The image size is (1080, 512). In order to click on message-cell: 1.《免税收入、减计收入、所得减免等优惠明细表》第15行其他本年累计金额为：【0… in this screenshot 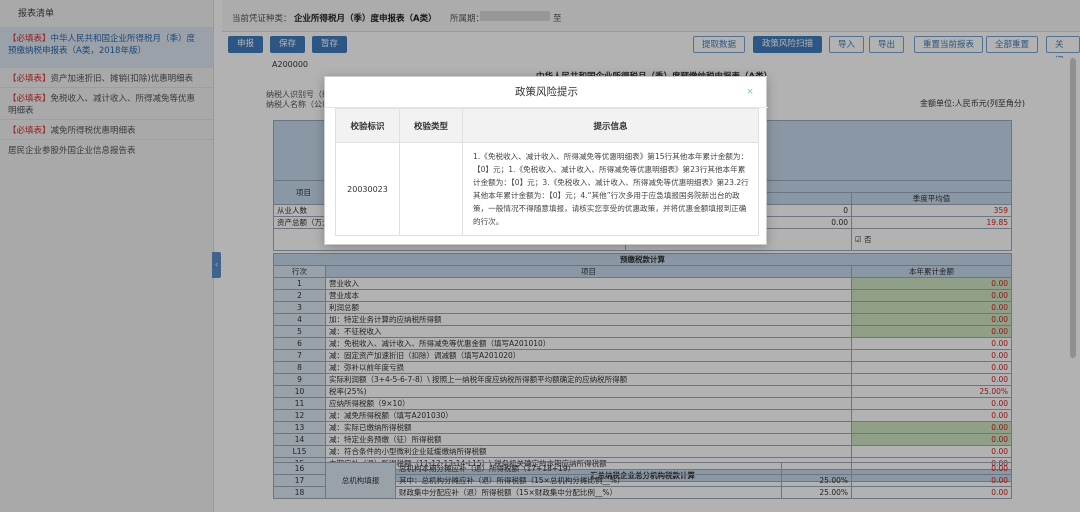, I will do `click(610, 189)`.